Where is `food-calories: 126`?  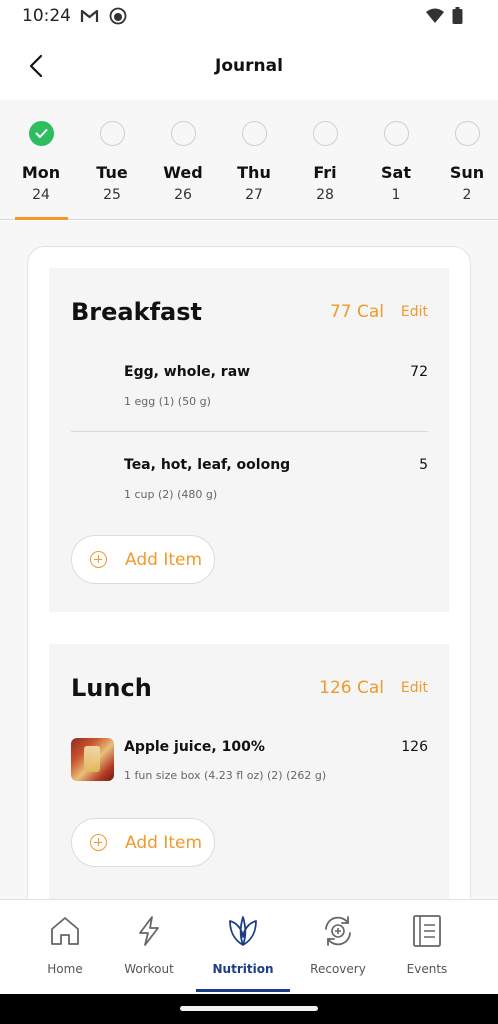
food-calories: 126 is located at coordinates (414, 747).